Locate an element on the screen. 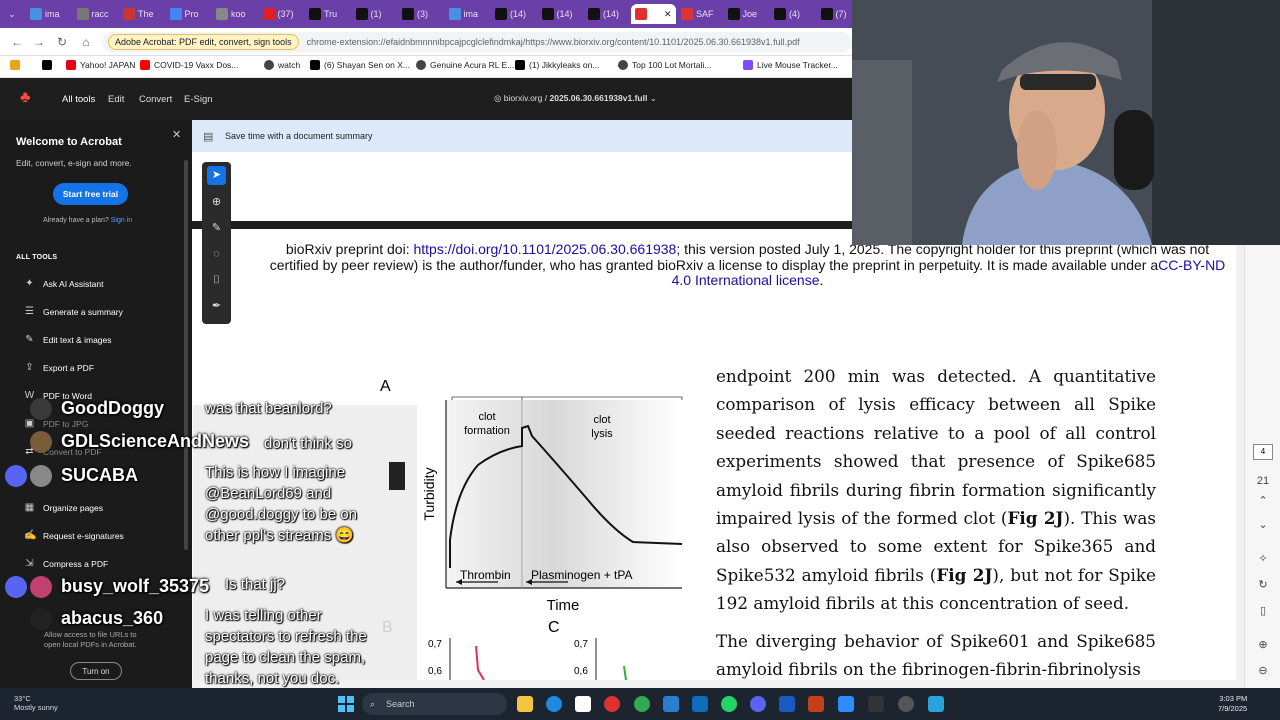 This screenshot has width=1280, height=720. browser-tab: (37) is located at coordinates (281, 14).